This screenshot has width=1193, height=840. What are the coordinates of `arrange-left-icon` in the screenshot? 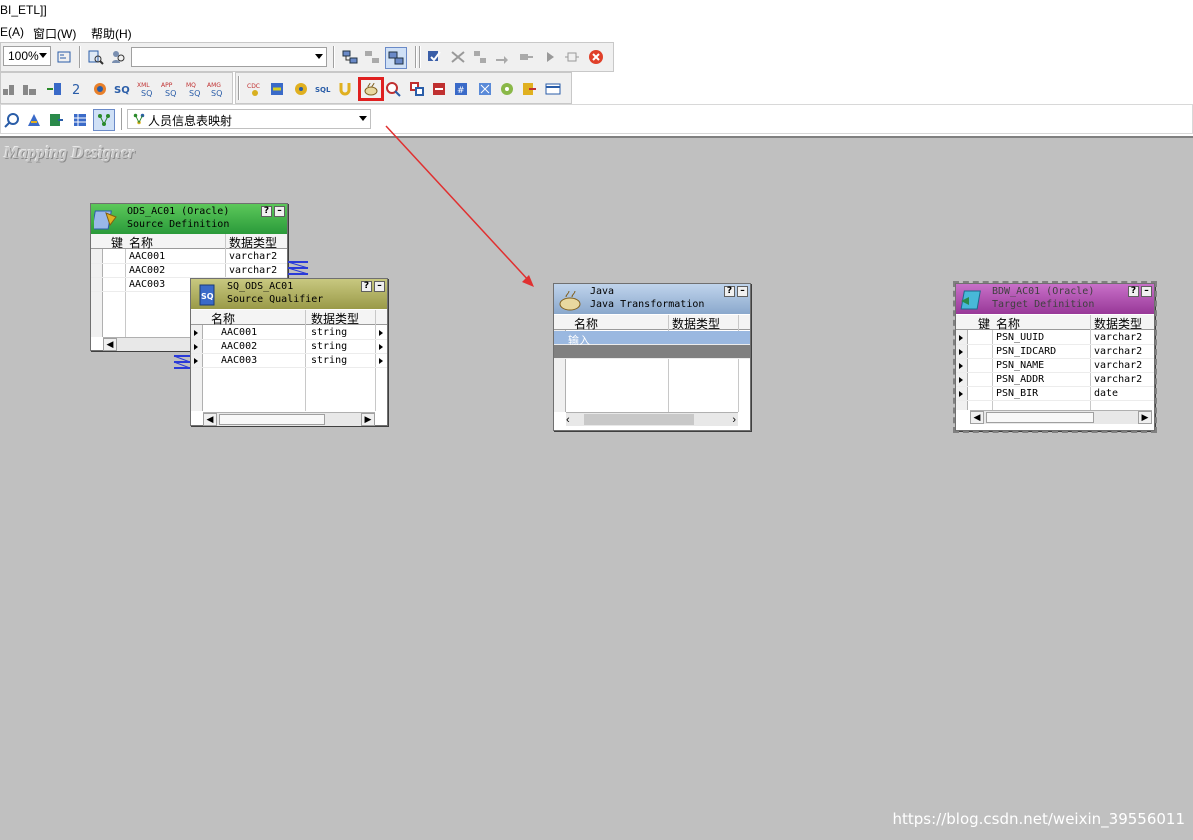 It's located at (10, 89).